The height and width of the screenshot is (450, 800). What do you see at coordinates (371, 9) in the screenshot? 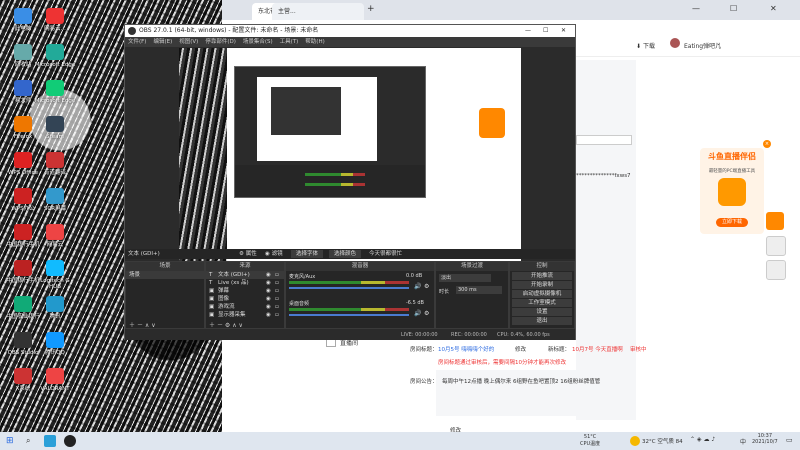
I see `new-tab-button: +` at bounding box center [371, 9].